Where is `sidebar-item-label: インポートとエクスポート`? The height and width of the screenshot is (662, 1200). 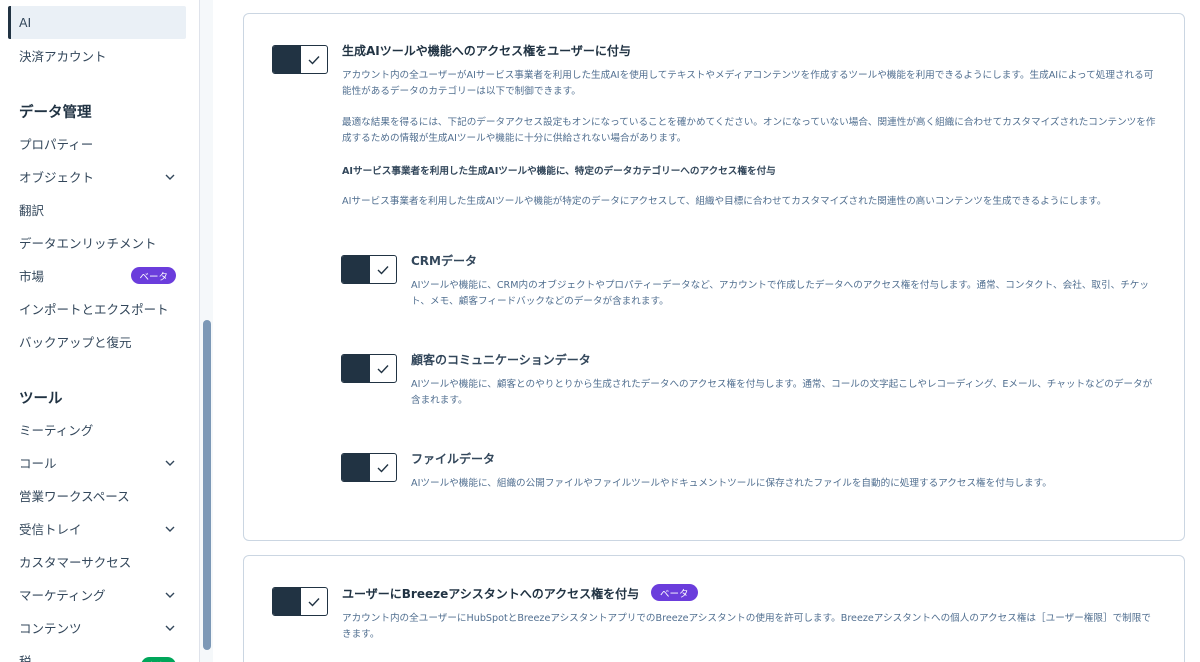
sidebar-item-label: インポートとエクスポート is located at coordinates (94, 309).